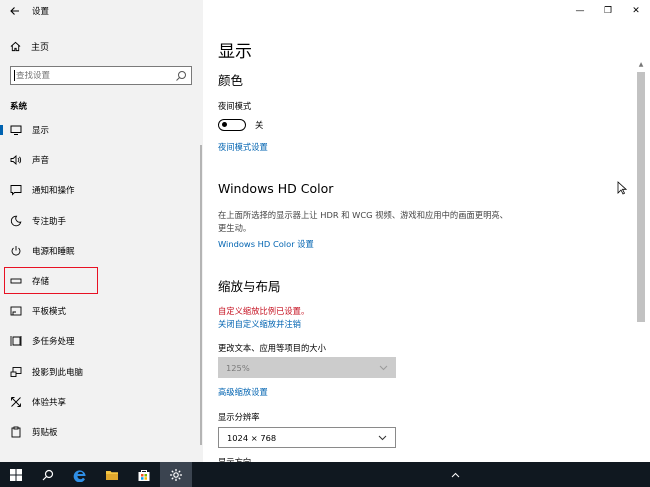 This screenshot has height=487, width=650. I want to click on advanced-scaling-link: 高级缩放设置, so click(243, 392).